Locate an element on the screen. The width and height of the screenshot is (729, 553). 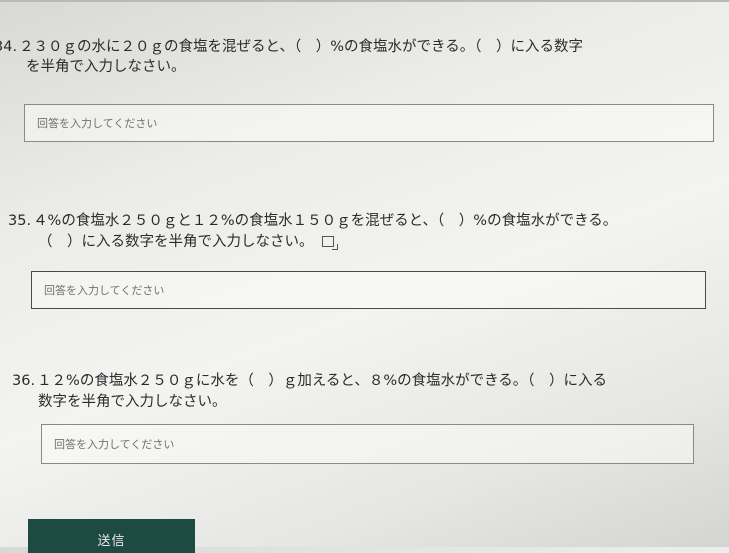
question-number: 36. is located at coordinates (24, 381).